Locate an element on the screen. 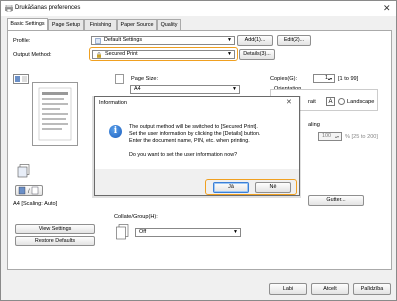 The width and height of the screenshot is (397, 301). page-size-value: A4 is located at coordinates (137, 89).